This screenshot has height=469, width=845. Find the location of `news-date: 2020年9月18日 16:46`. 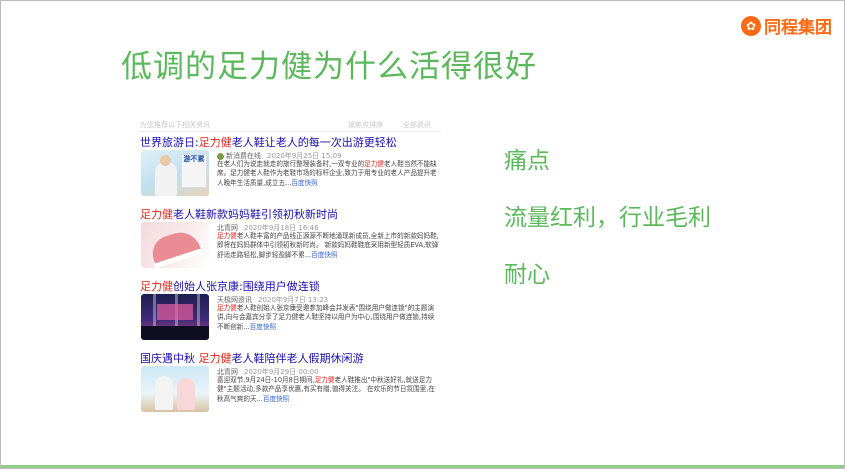

news-date: 2020年9月18日 16:46 is located at coordinates (281, 228).